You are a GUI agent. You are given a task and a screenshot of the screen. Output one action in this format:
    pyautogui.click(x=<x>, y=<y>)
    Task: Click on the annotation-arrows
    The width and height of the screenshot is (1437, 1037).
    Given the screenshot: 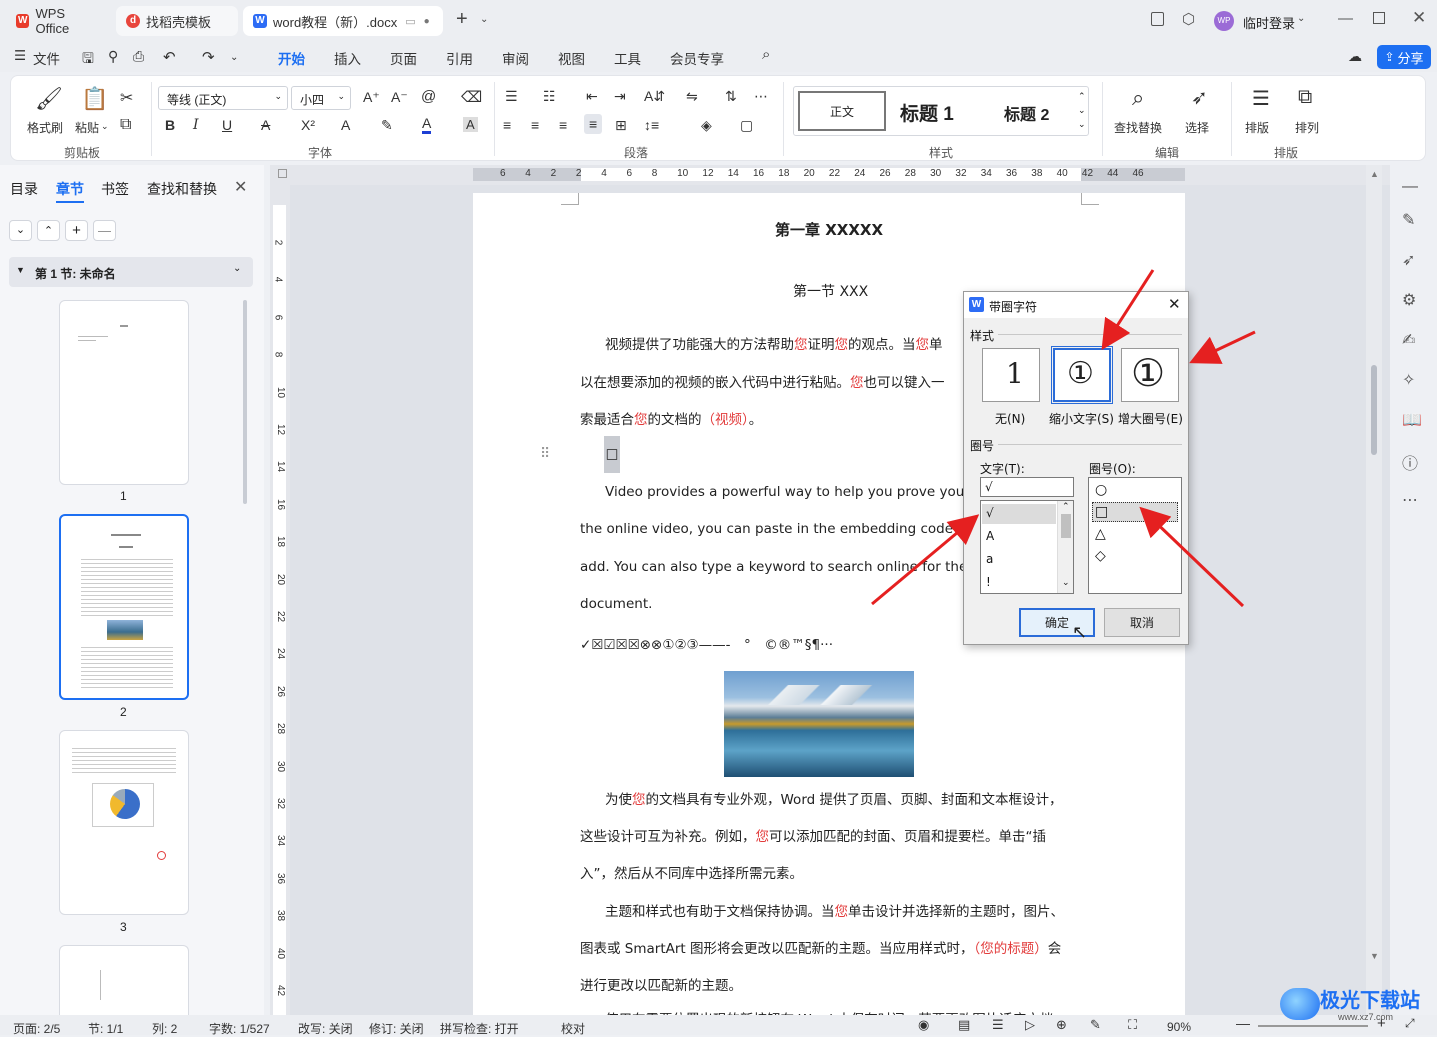 What is the action you would take?
    pyautogui.click(x=1063, y=438)
    